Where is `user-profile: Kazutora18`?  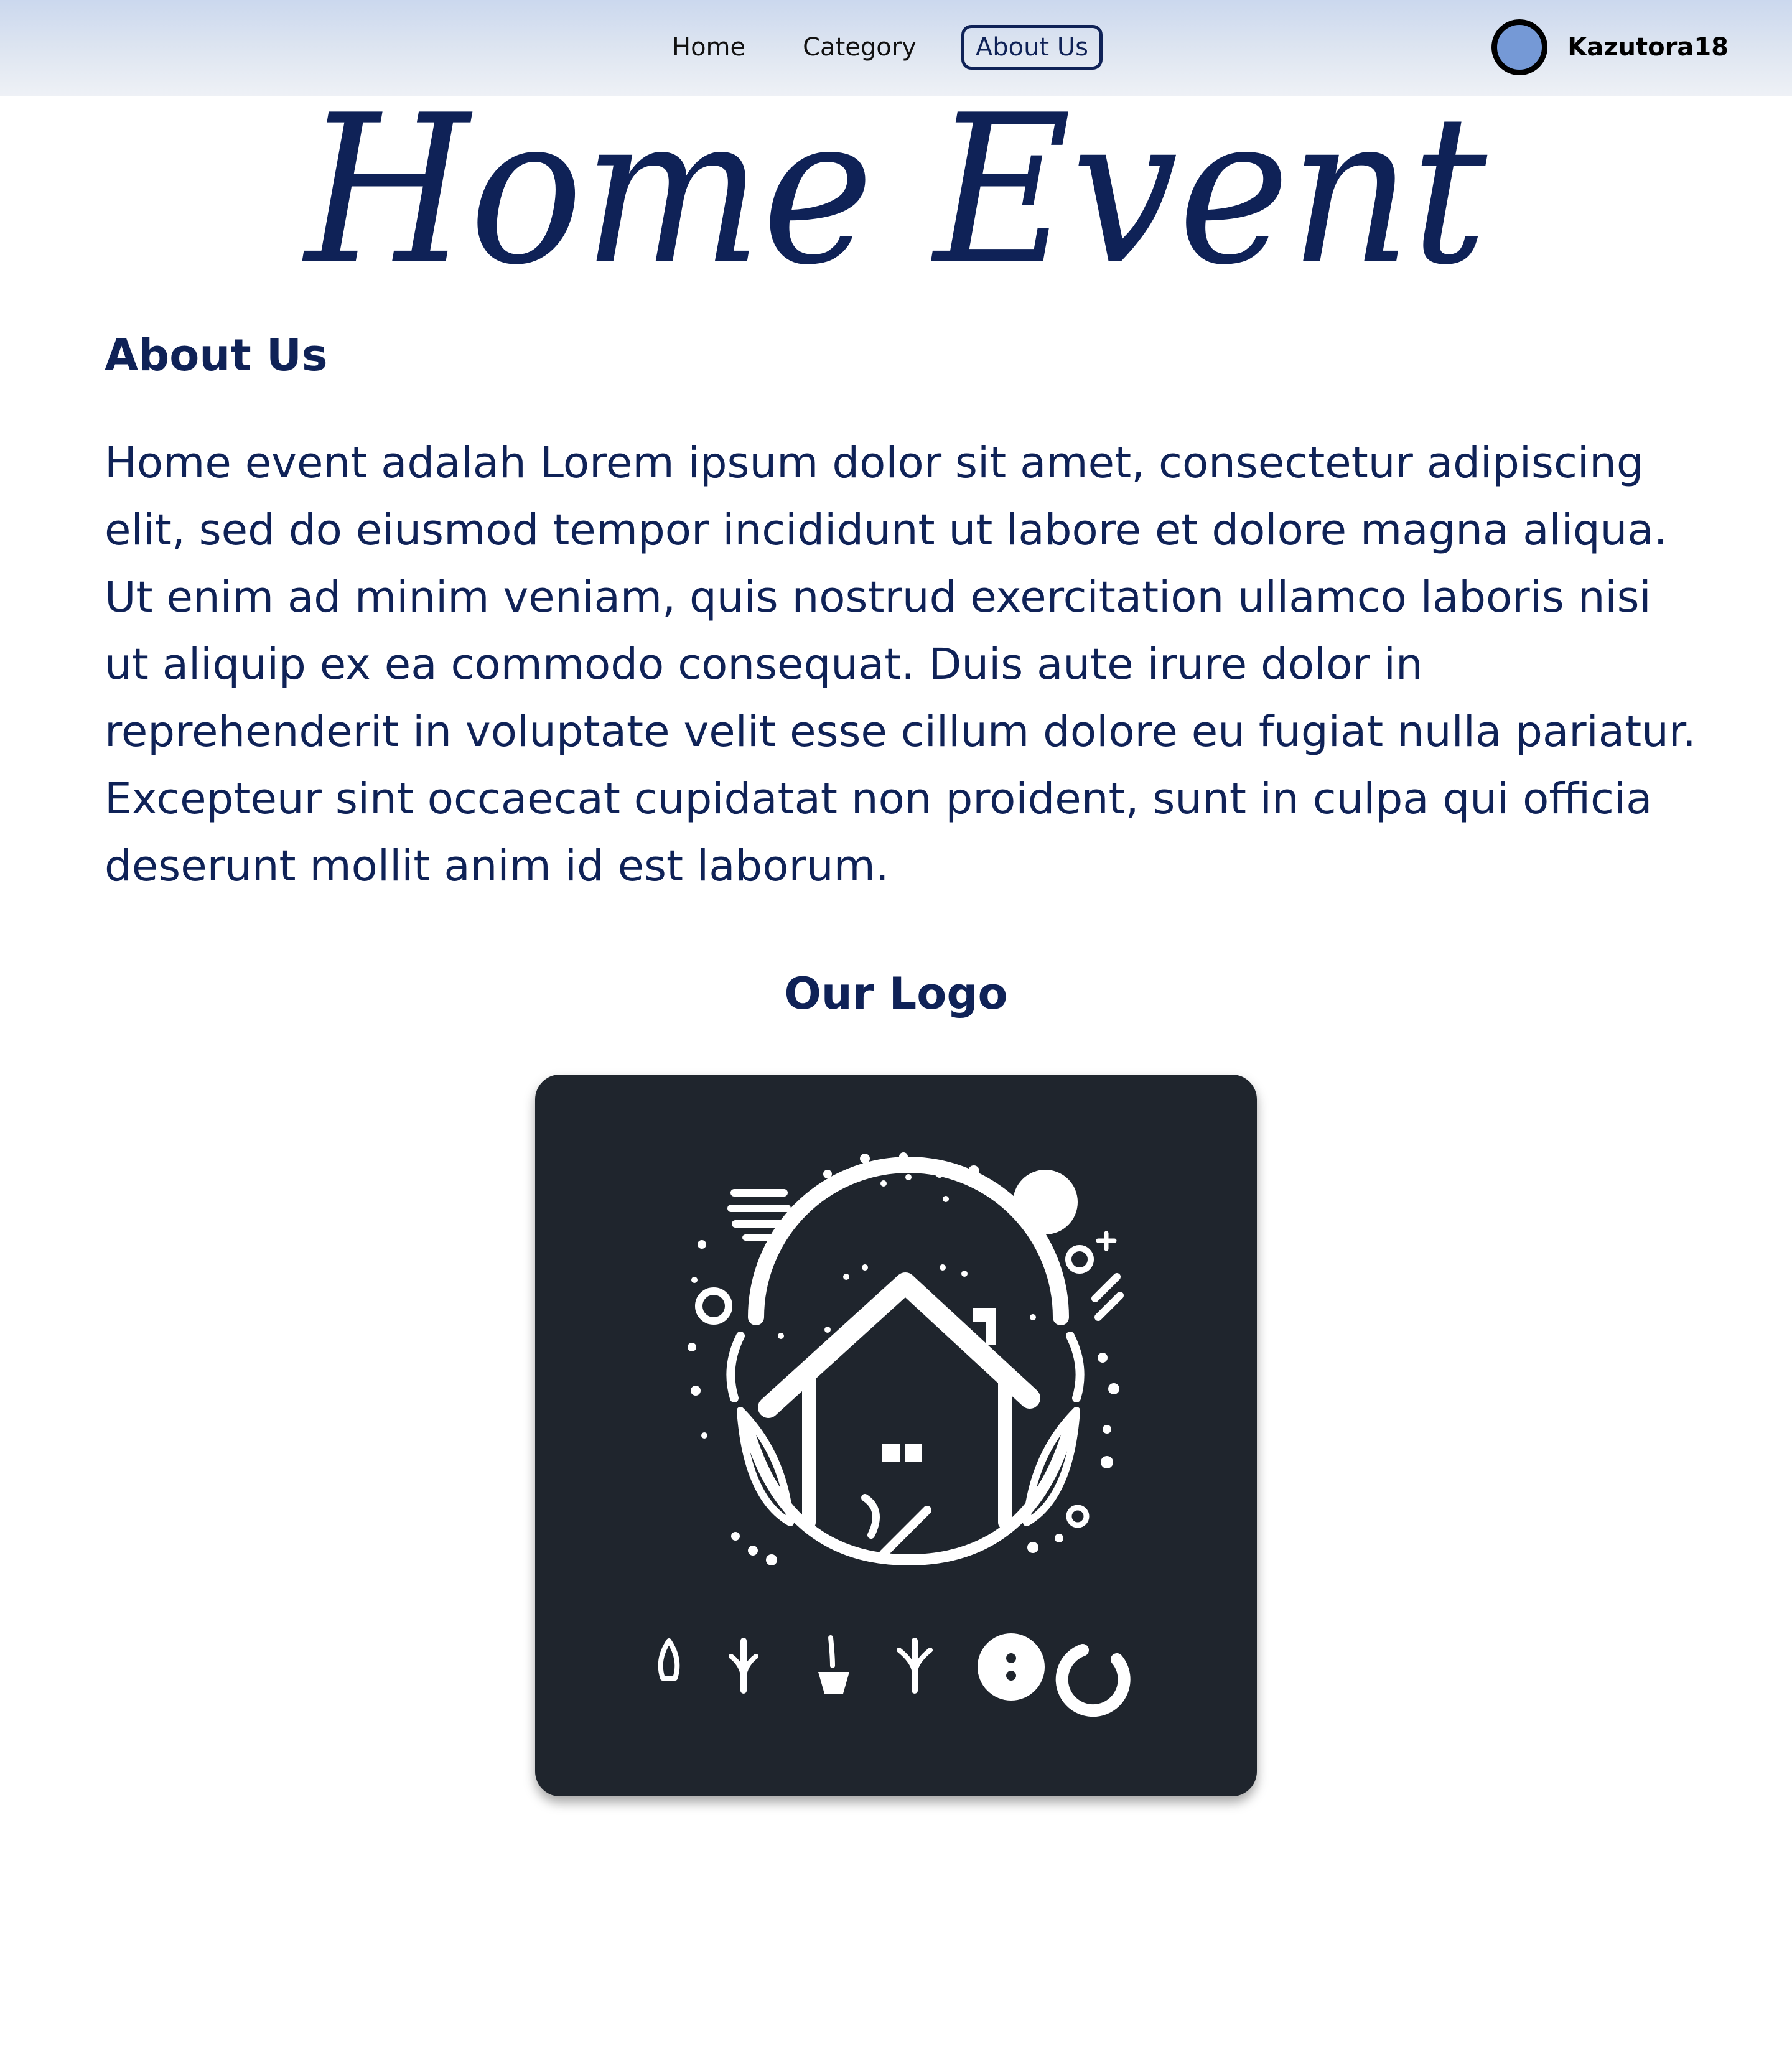
user-profile: Kazutora18 is located at coordinates (1610, 47).